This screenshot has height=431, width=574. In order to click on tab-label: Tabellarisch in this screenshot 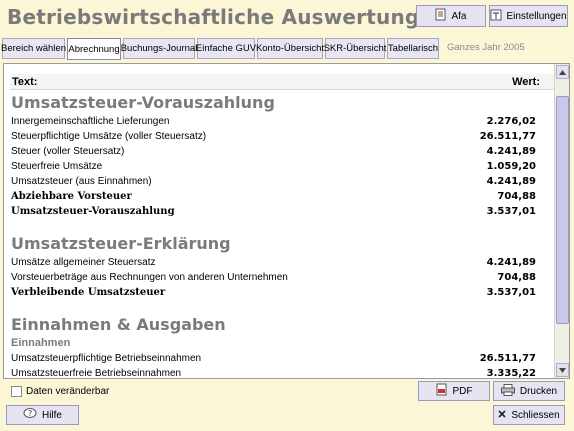, I will do `click(413, 48)`.